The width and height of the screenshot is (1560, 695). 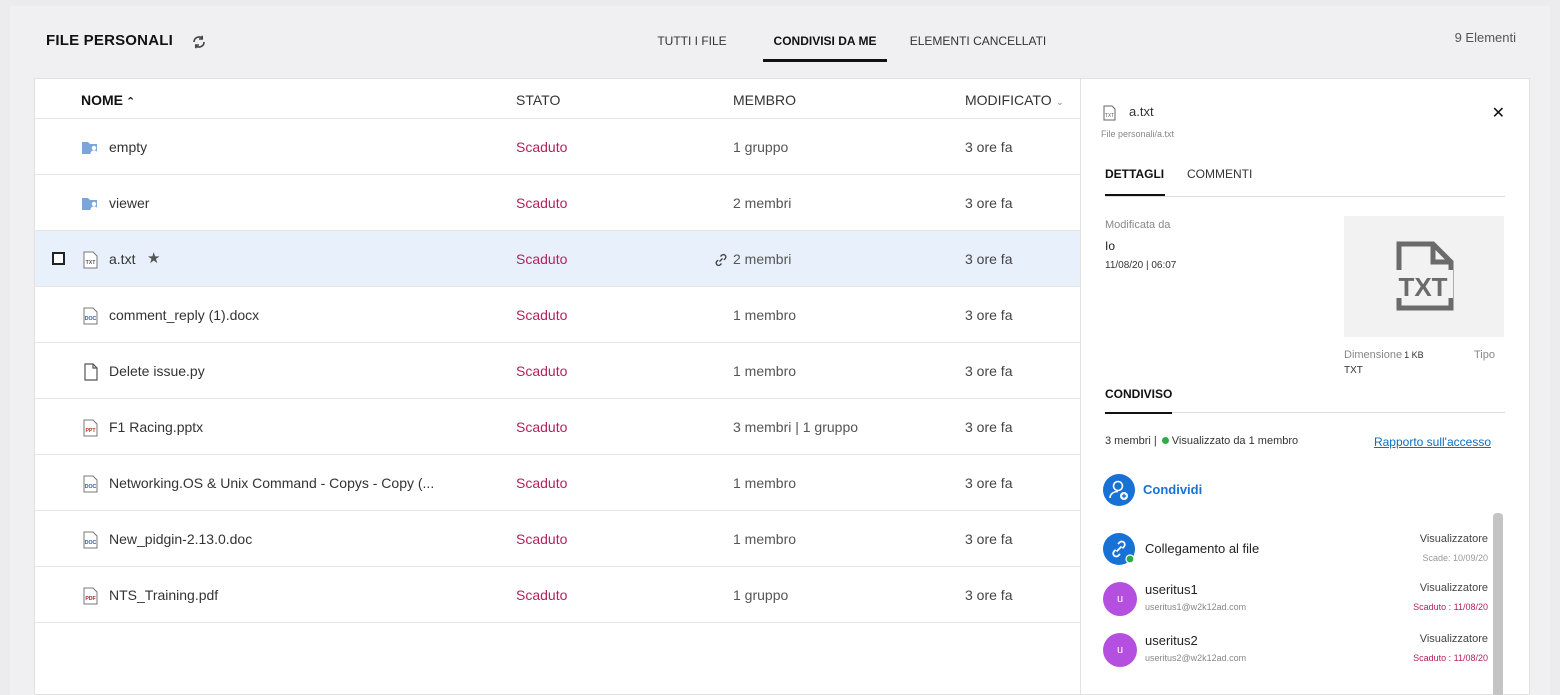 What do you see at coordinates (1384, 355) in the screenshot?
I see `size-info: Dimensione 1 KB` at bounding box center [1384, 355].